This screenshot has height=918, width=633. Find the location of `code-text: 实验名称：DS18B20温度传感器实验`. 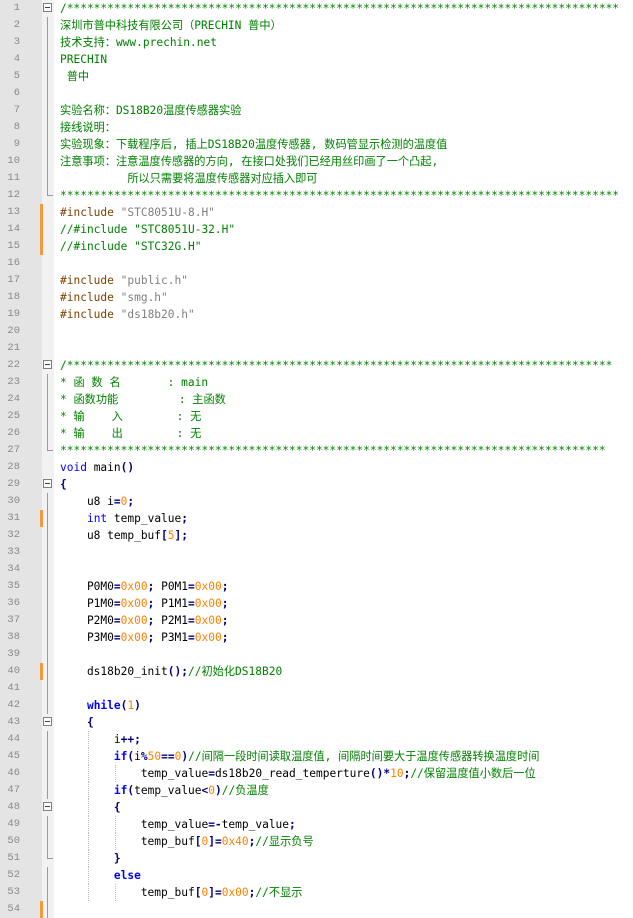

code-text: 实验名称：DS18B20温度传感器实验 is located at coordinates (150, 110).